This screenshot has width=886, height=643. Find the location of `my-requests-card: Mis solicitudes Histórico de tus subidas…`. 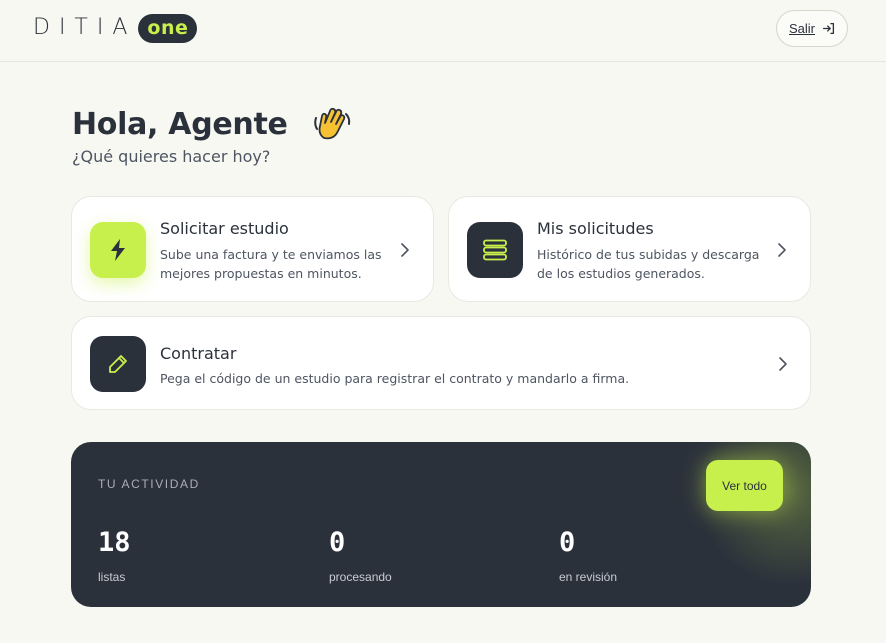

my-requests-card: Mis solicitudes Histórico de tus subidas… is located at coordinates (629, 249).